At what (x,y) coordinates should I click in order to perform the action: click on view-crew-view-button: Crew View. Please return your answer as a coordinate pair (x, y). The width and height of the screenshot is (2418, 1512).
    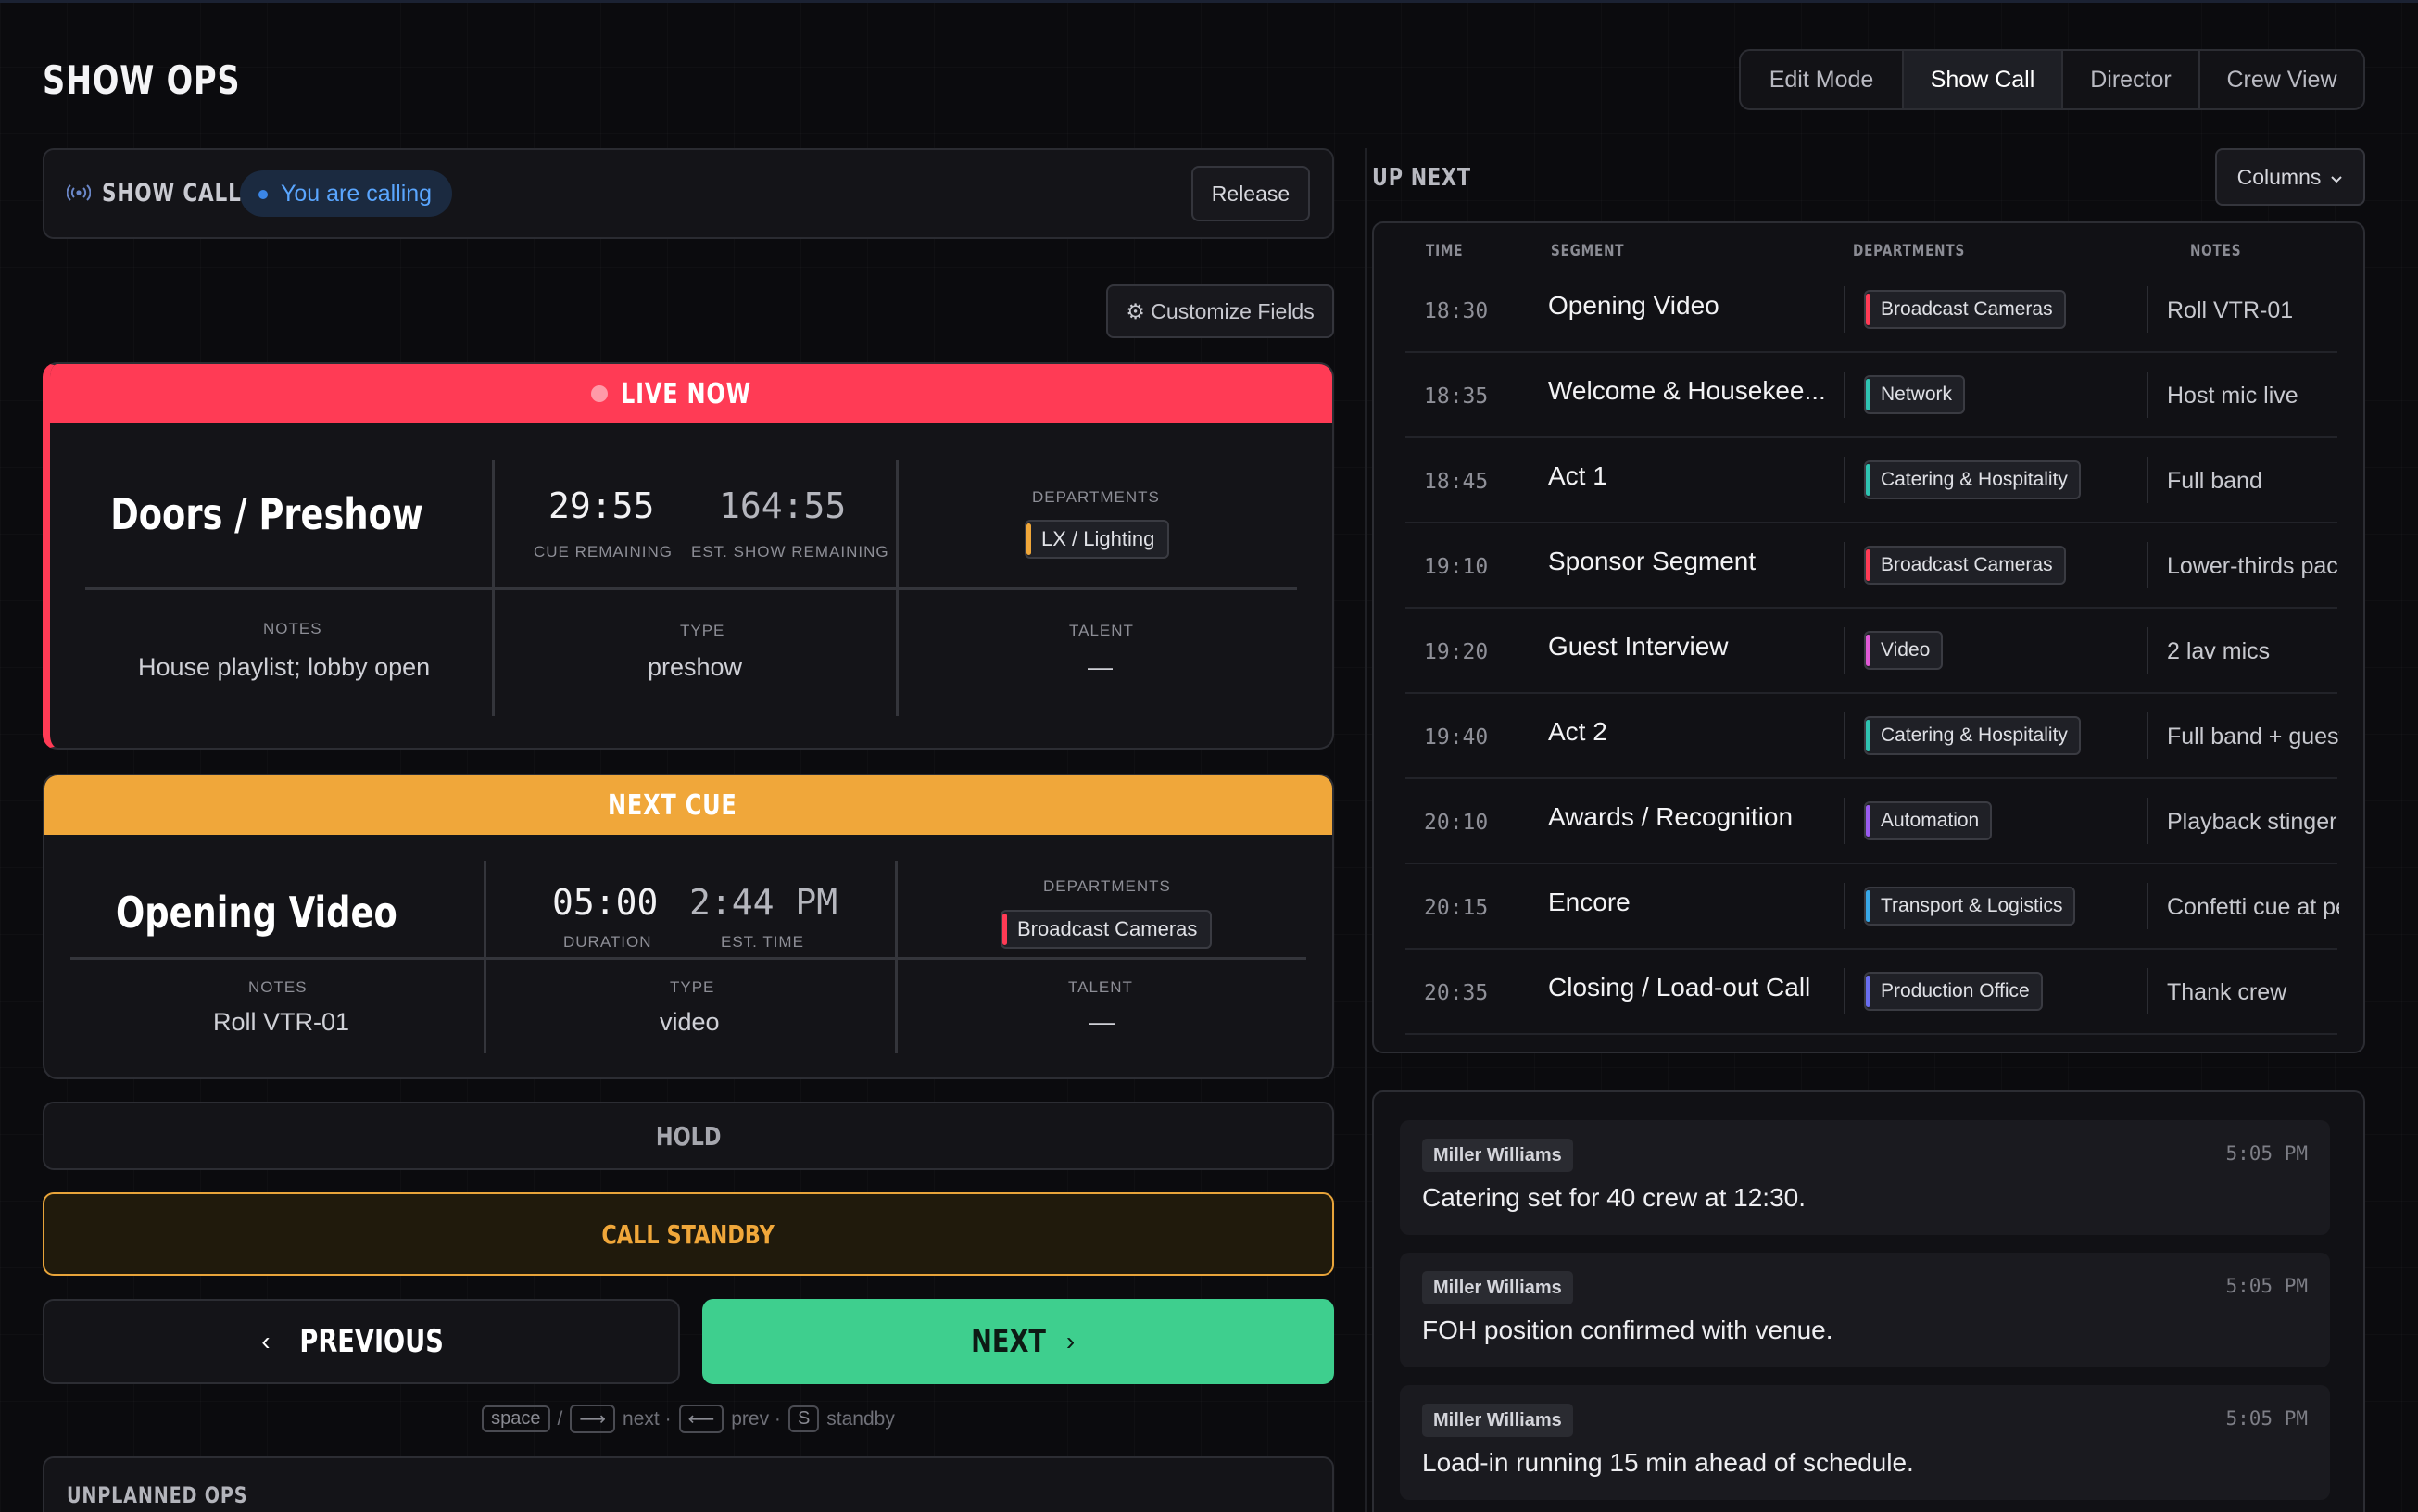
    Looking at the image, I should click on (2282, 79).